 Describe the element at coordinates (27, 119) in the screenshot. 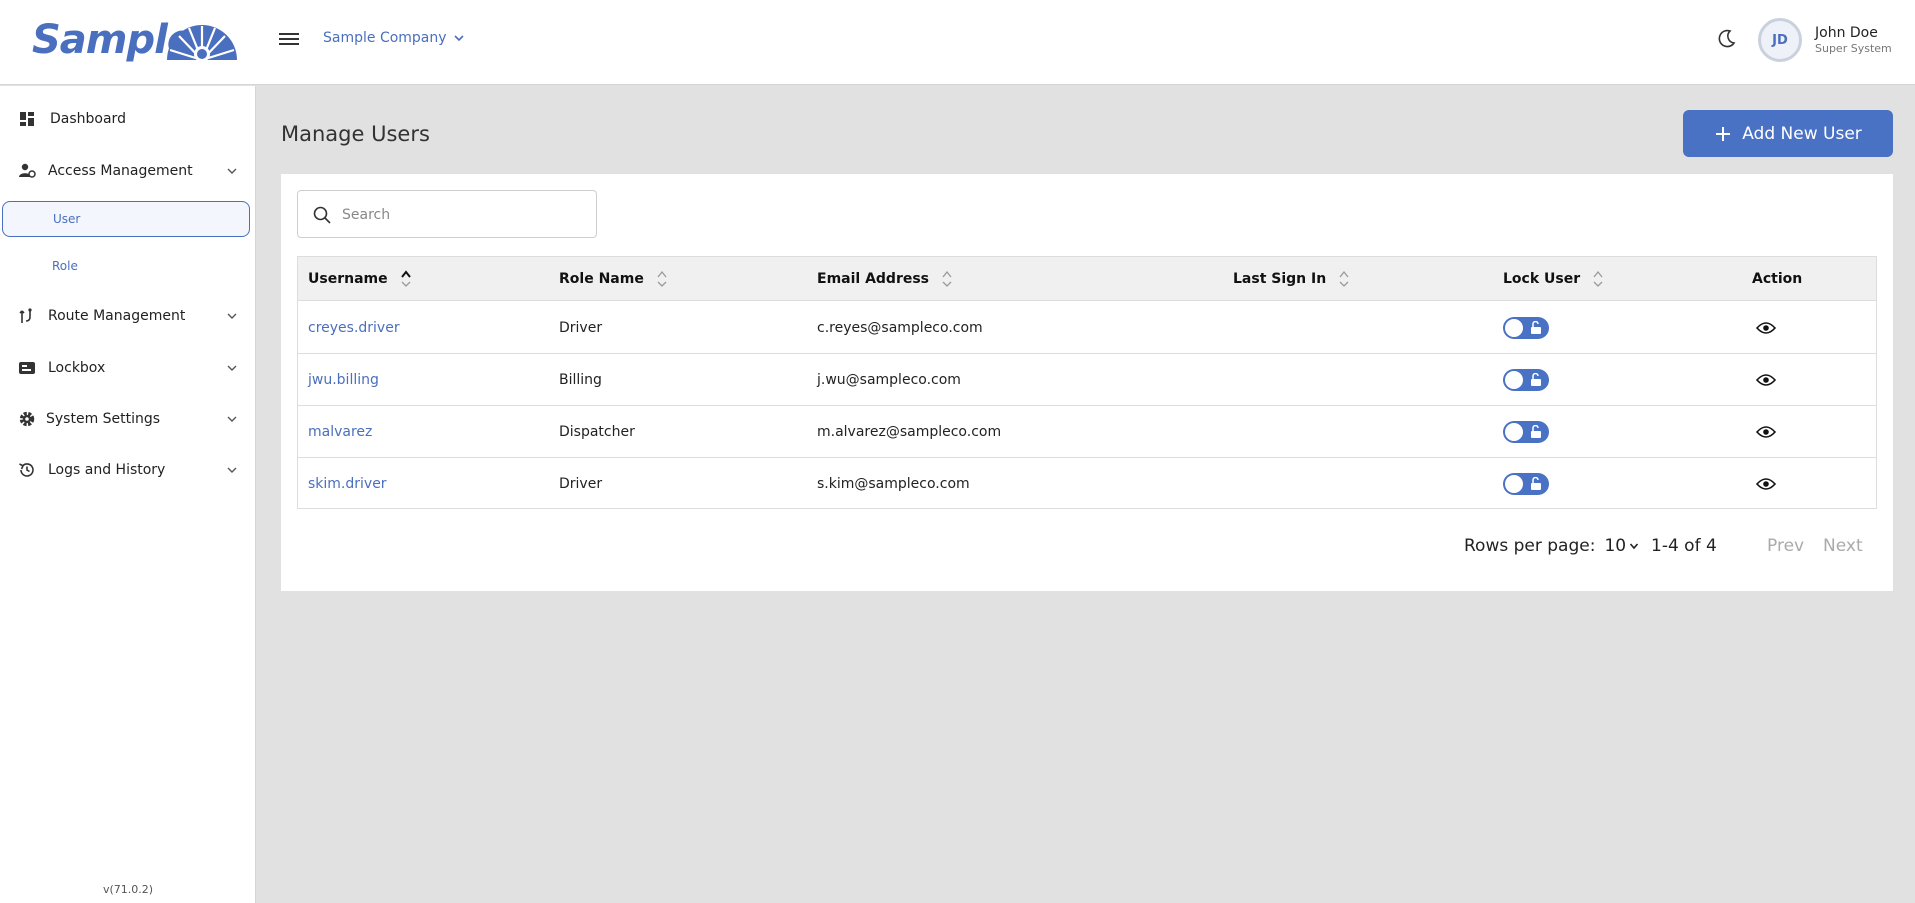

I see `dashboard-icon` at that location.